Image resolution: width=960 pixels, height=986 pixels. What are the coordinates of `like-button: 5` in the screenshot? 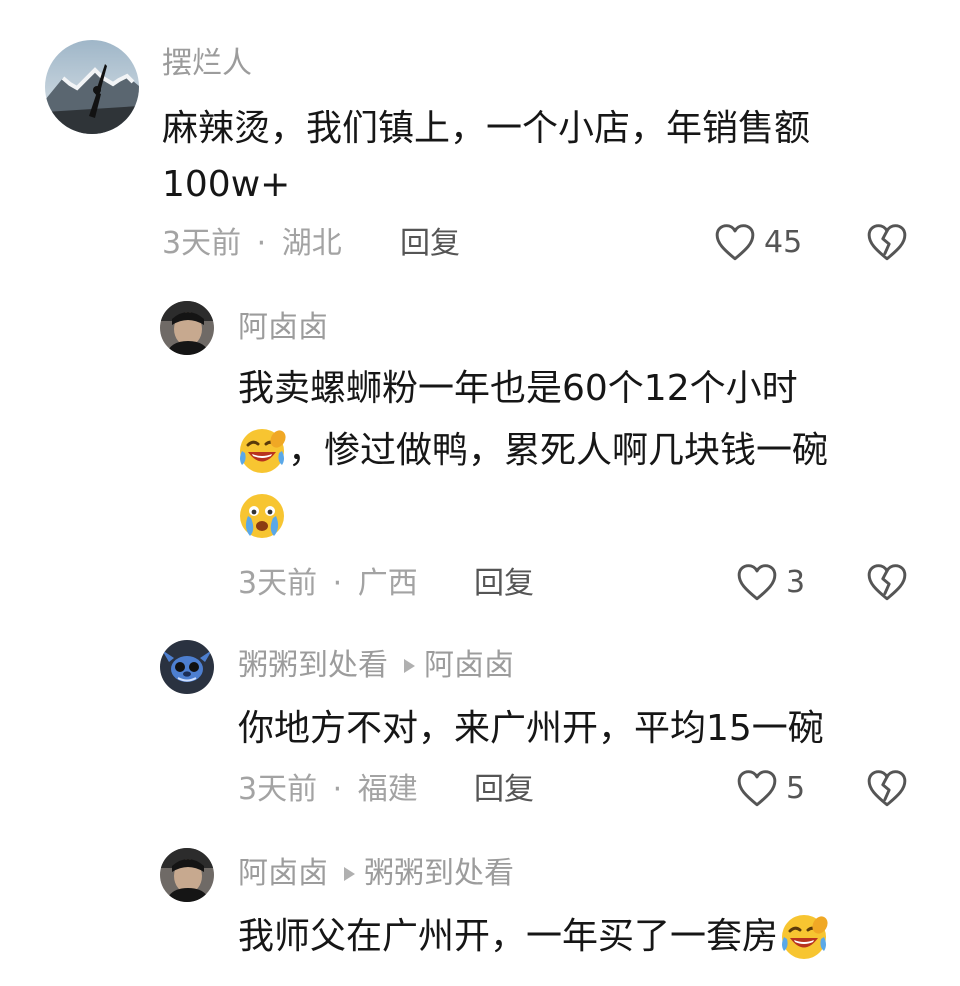 It's located at (770, 789).